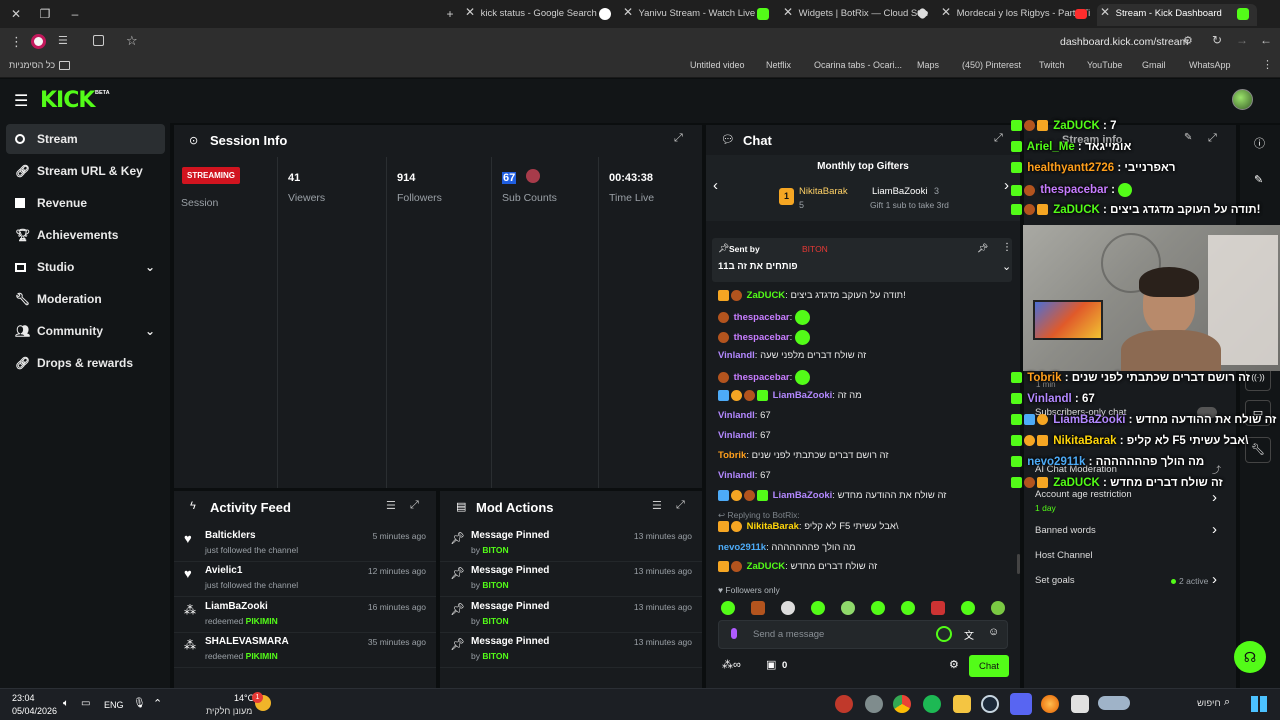 This screenshot has width=1280, height=720. Describe the element at coordinates (1242, 99) in the screenshot. I see `user-avatar` at that location.